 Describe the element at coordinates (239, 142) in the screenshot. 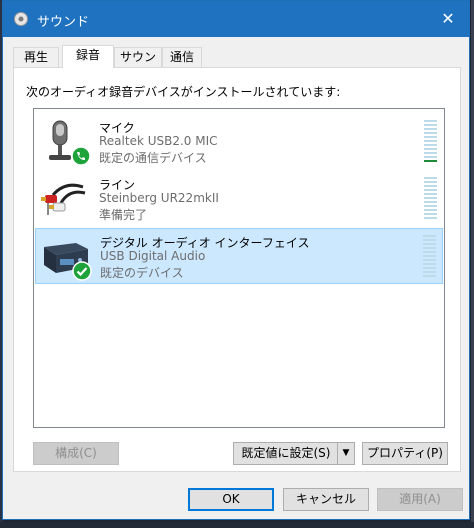

I see `list-item-mic: マイク Realtek USB2.0 MIC 既定の通信デバイス` at that location.